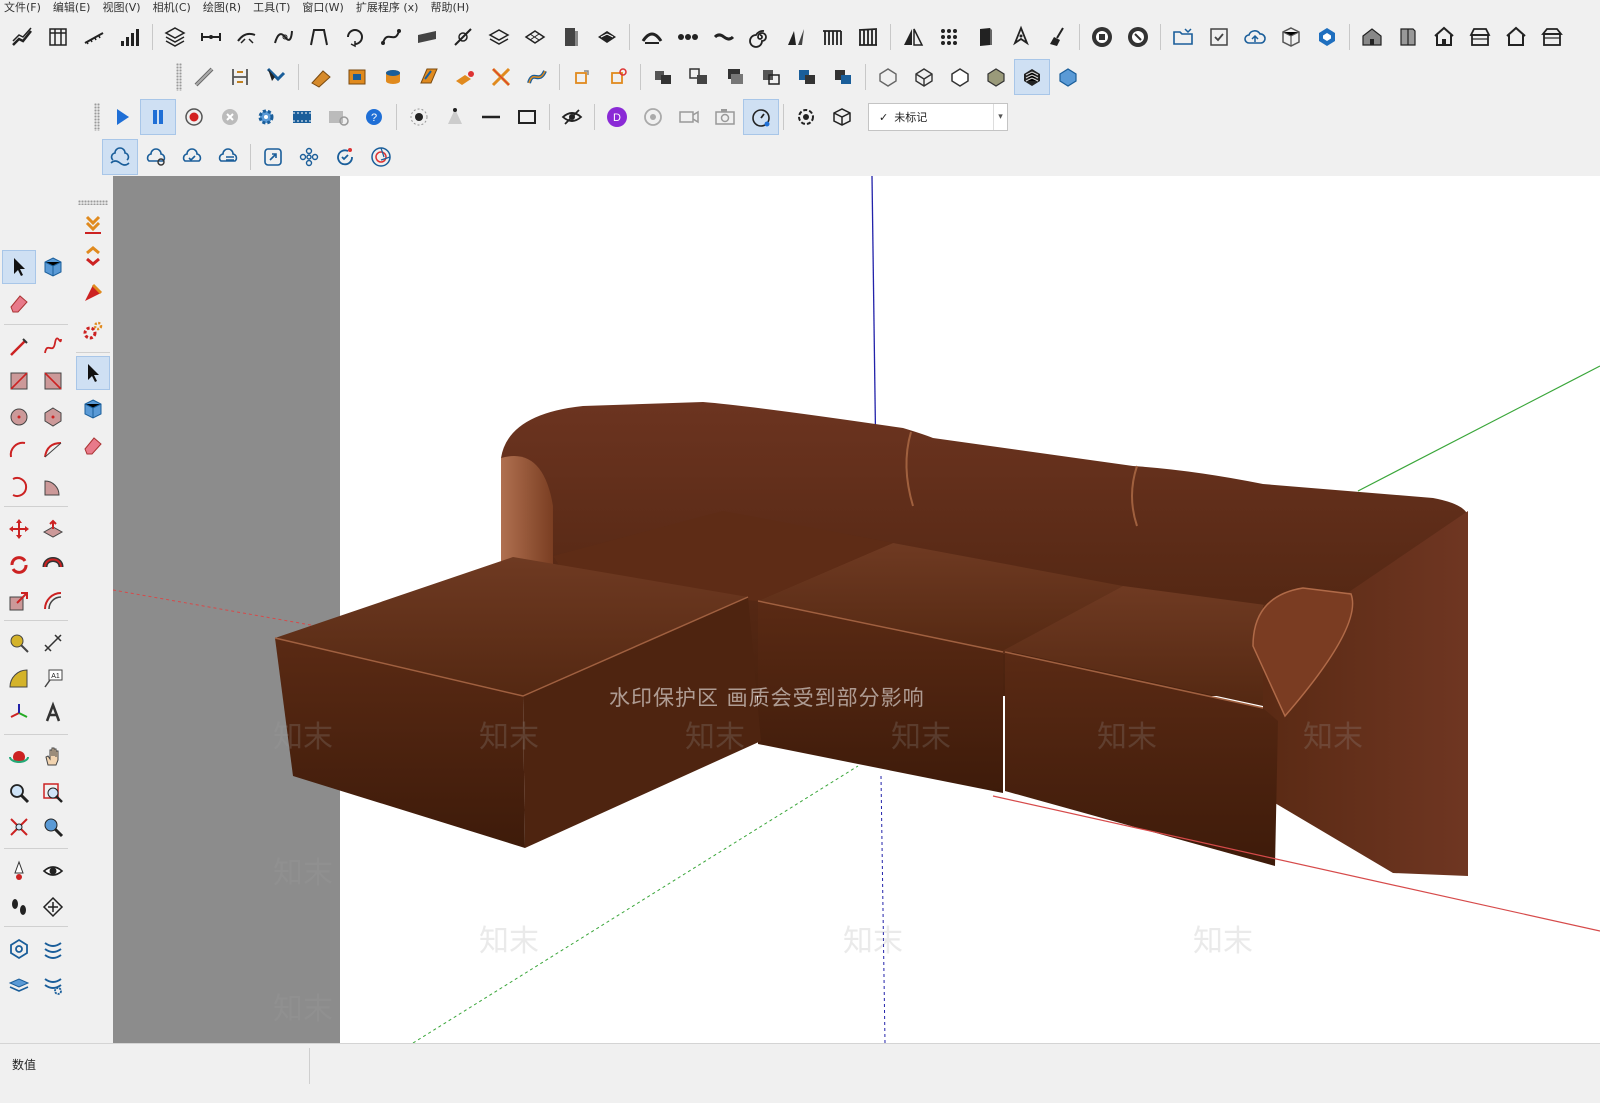  Describe the element at coordinates (156, 157) in the screenshot. I see `cloud-link-icon` at that location.